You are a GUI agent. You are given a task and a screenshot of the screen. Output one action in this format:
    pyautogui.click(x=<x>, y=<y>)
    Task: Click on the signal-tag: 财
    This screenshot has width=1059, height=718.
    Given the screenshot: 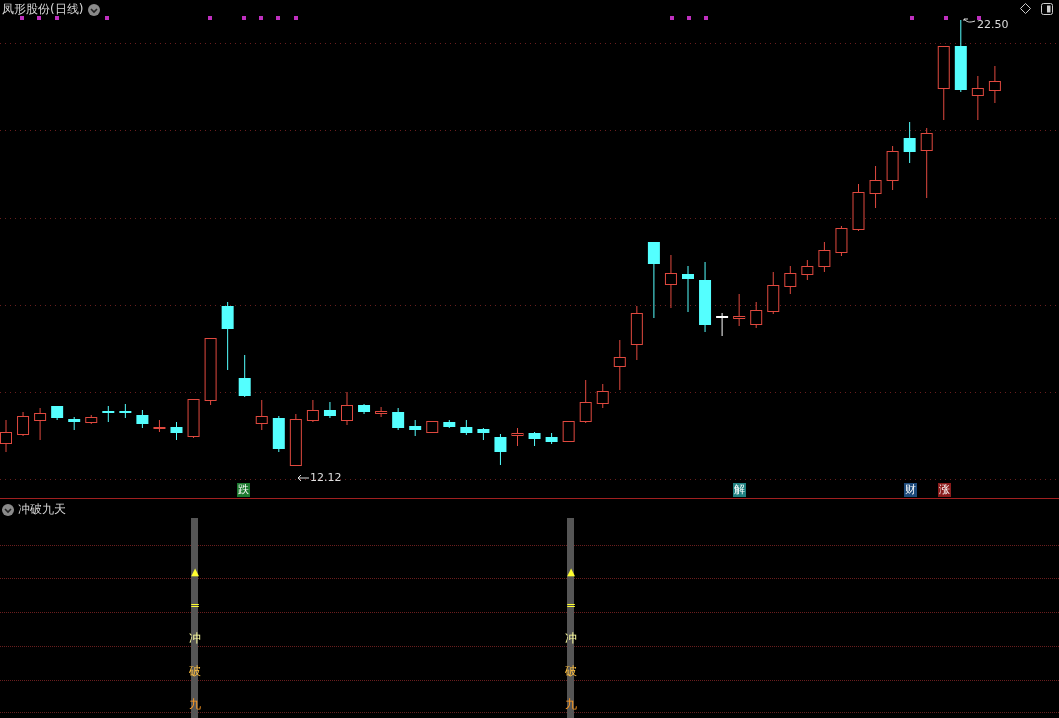 What is the action you would take?
    pyautogui.click(x=910, y=490)
    